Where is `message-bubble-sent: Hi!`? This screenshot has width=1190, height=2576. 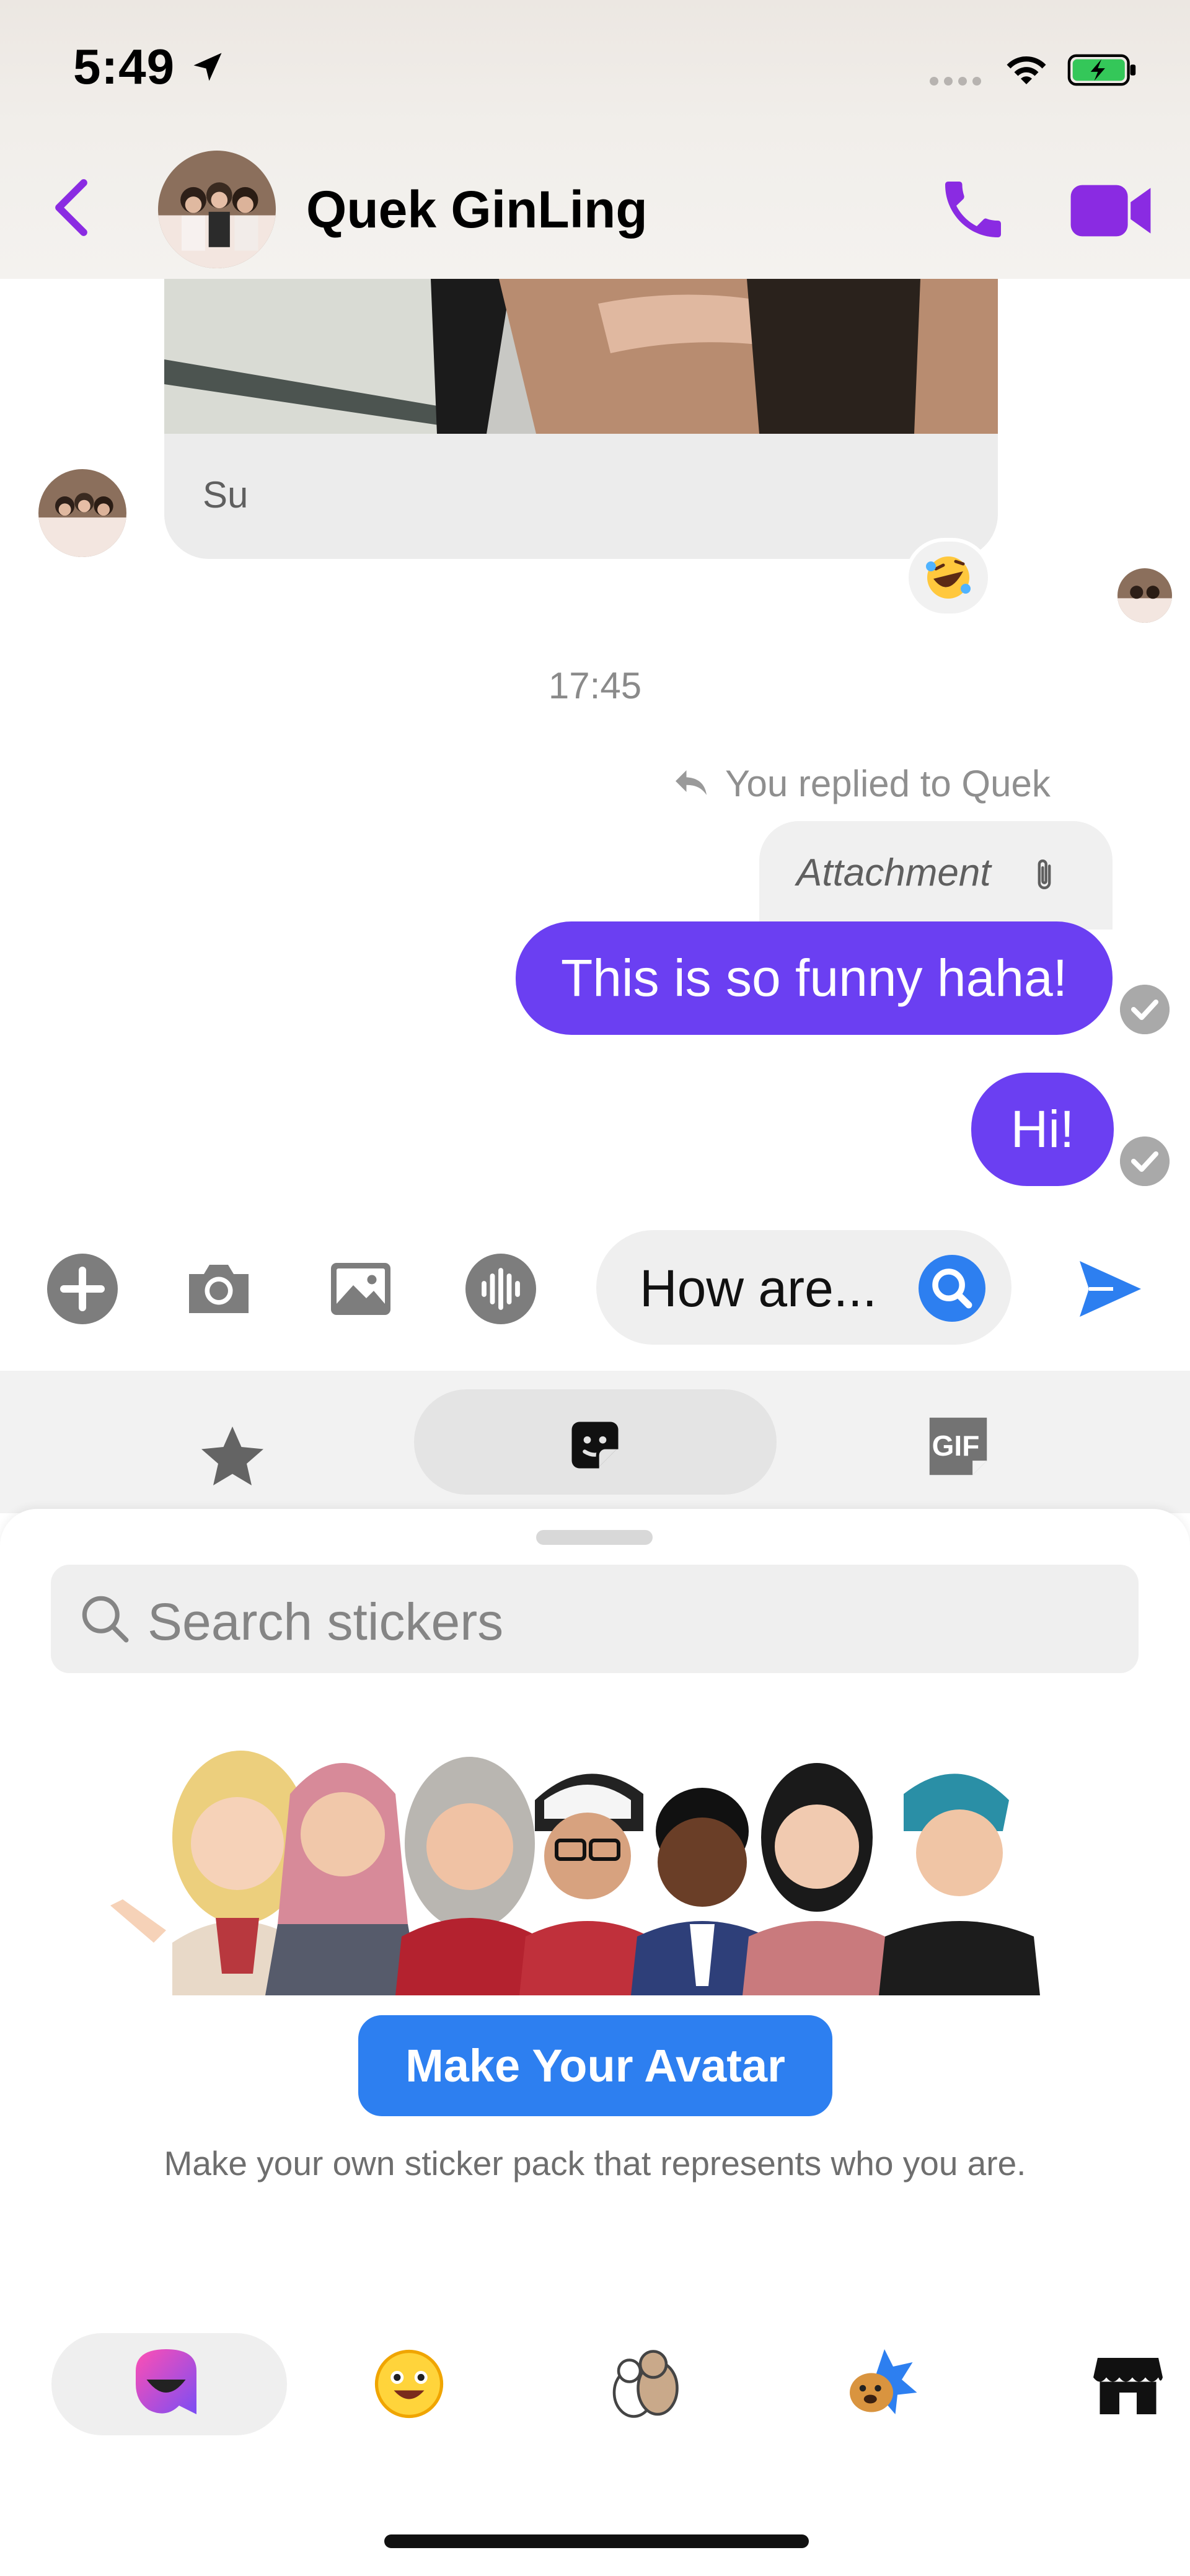 message-bubble-sent: Hi! is located at coordinates (1042, 1129).